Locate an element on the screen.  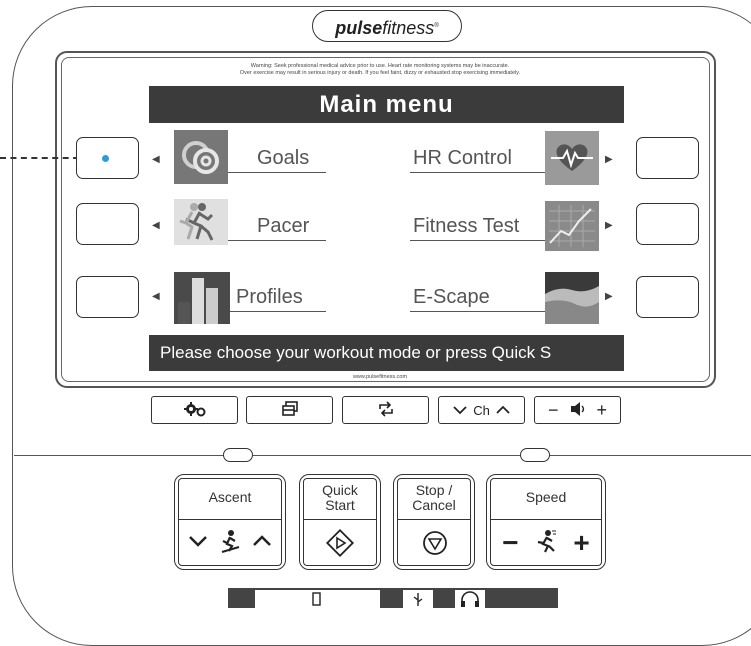
repeat-button is located at coordinates (385, 410).